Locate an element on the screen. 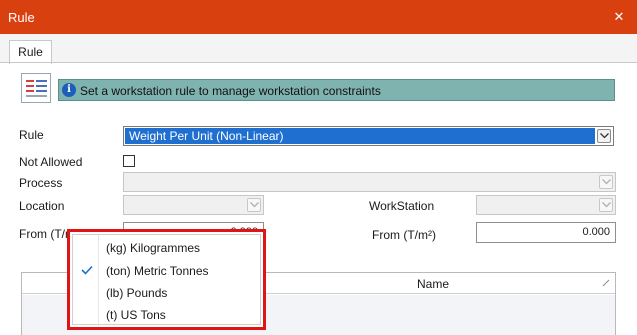 The width and height of the screenshot is (637, 335). unit-option-kg: (kg) Kilogrammes is located at coordinates (167, 248).